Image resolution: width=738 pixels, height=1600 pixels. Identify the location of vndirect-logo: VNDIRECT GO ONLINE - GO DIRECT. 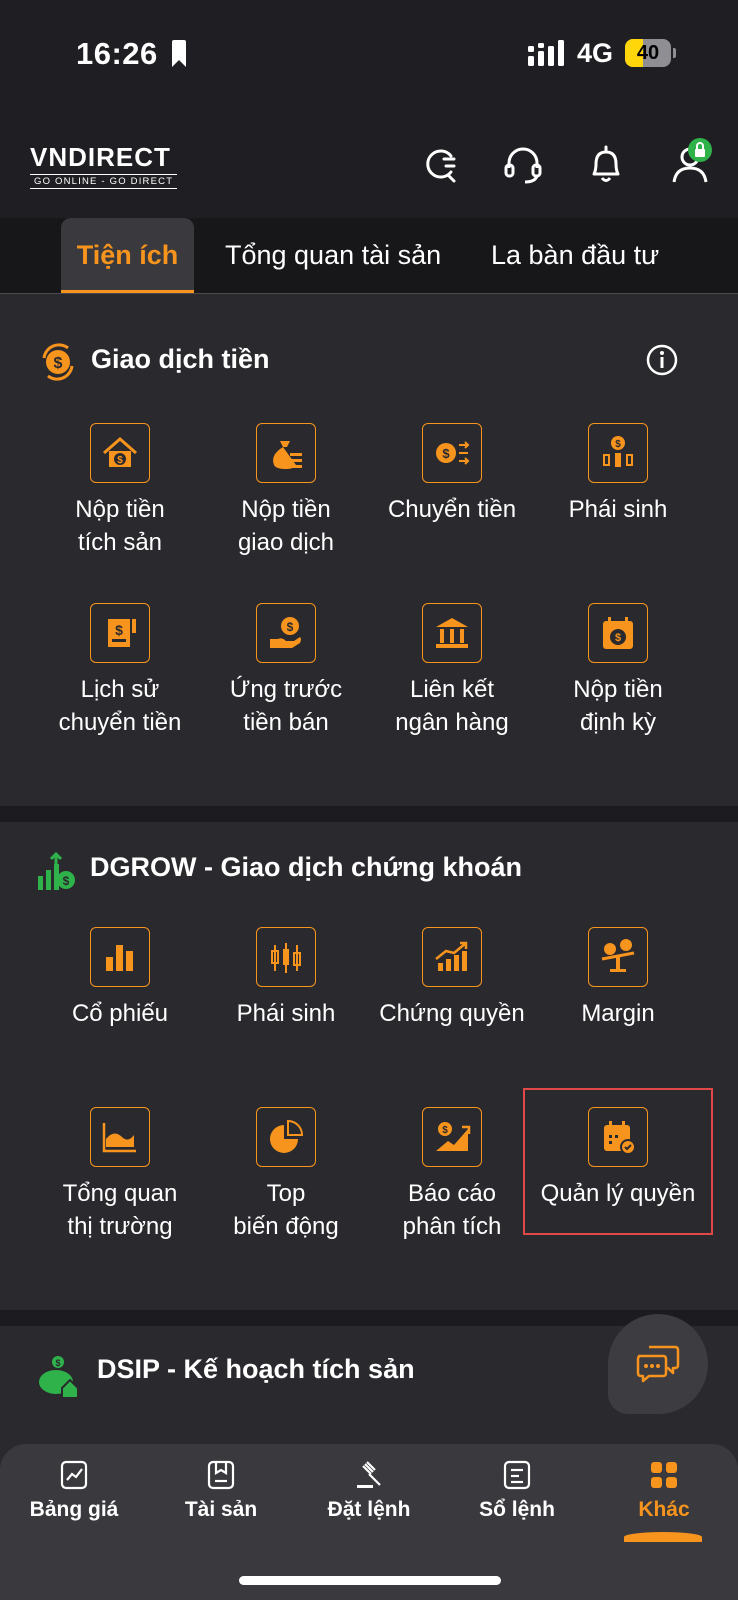
(104, 165).